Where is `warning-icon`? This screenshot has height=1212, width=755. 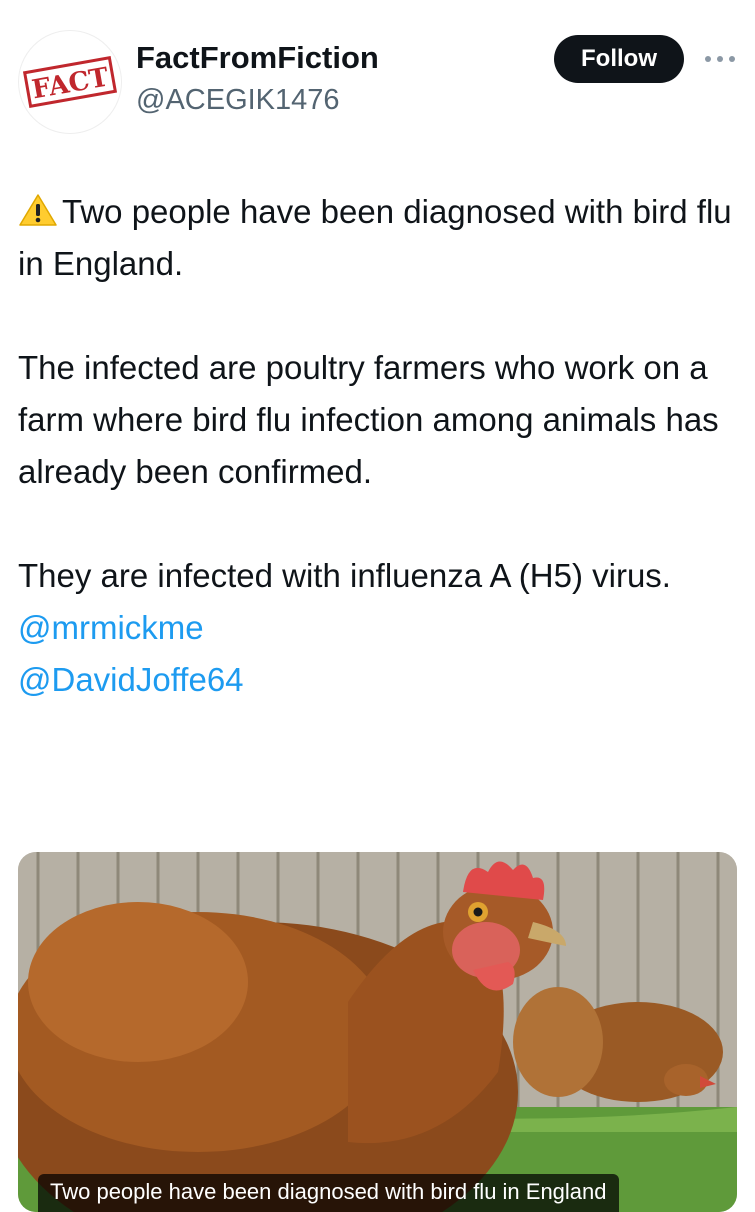
warning-icon is located at coordinates (38, 210).